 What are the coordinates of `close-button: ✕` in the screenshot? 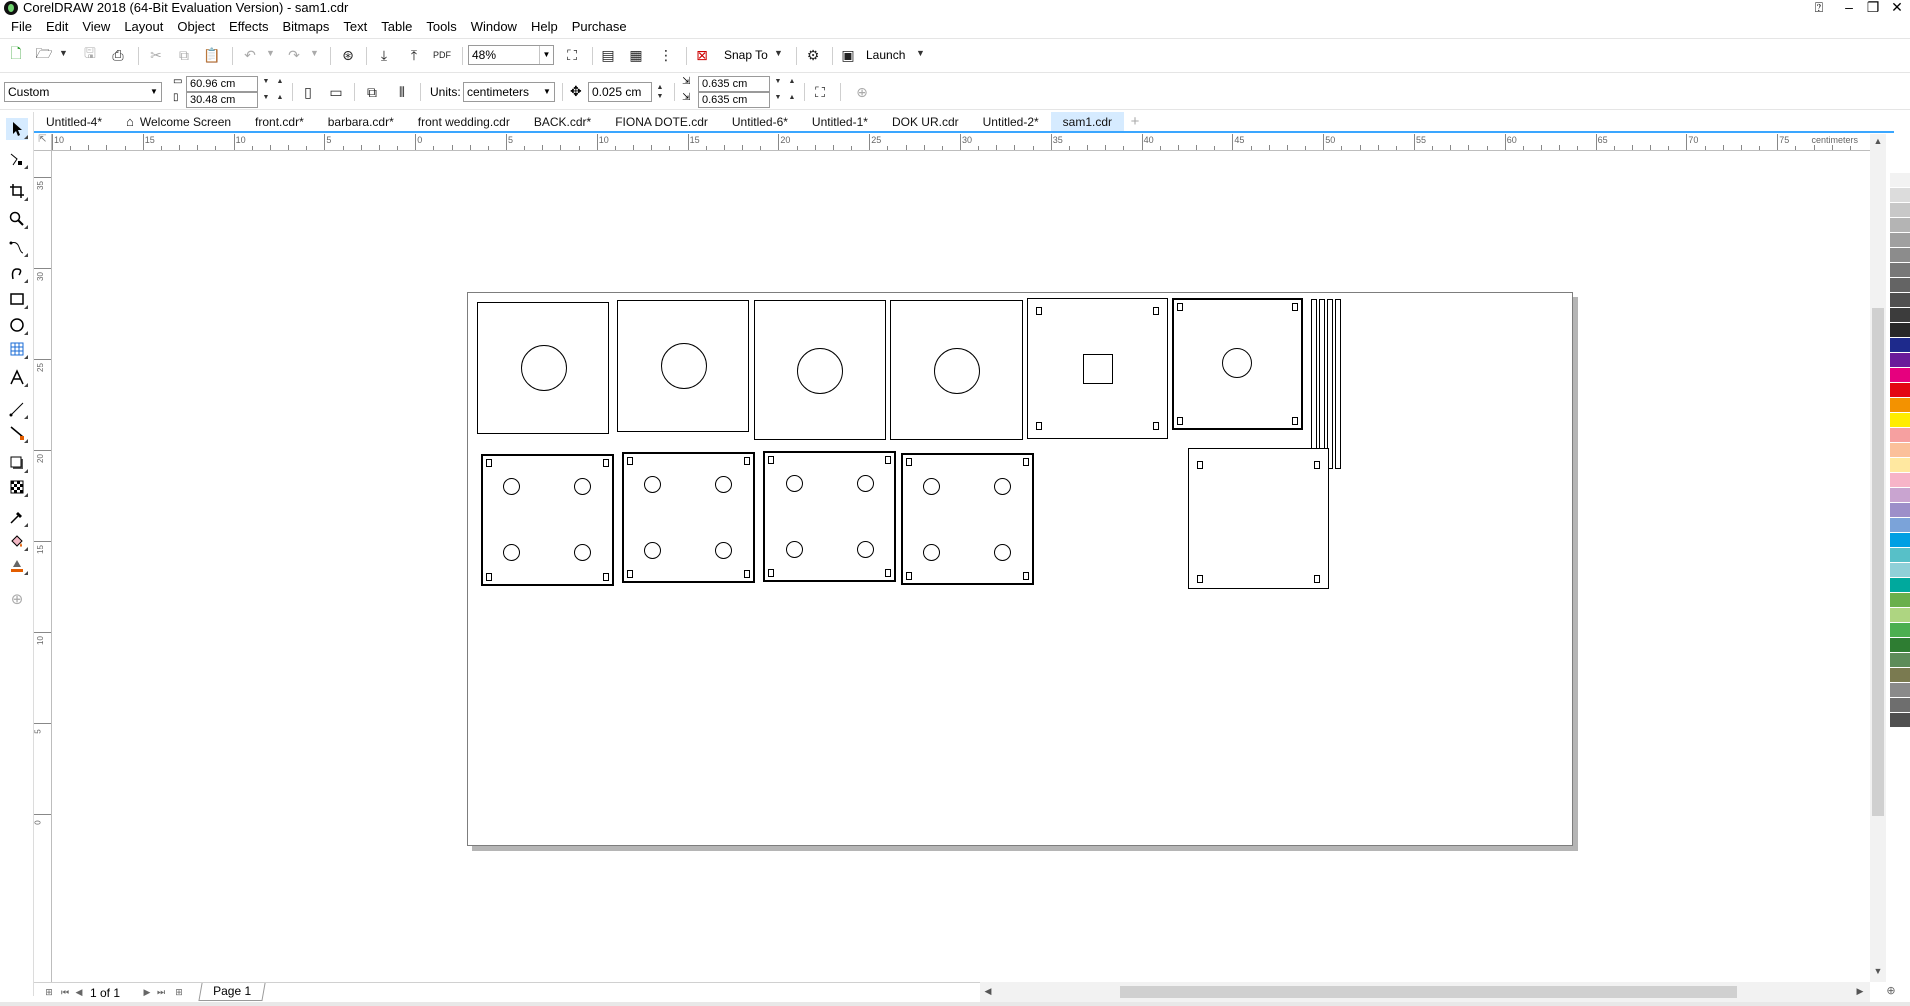 It's located at (1897, 8).